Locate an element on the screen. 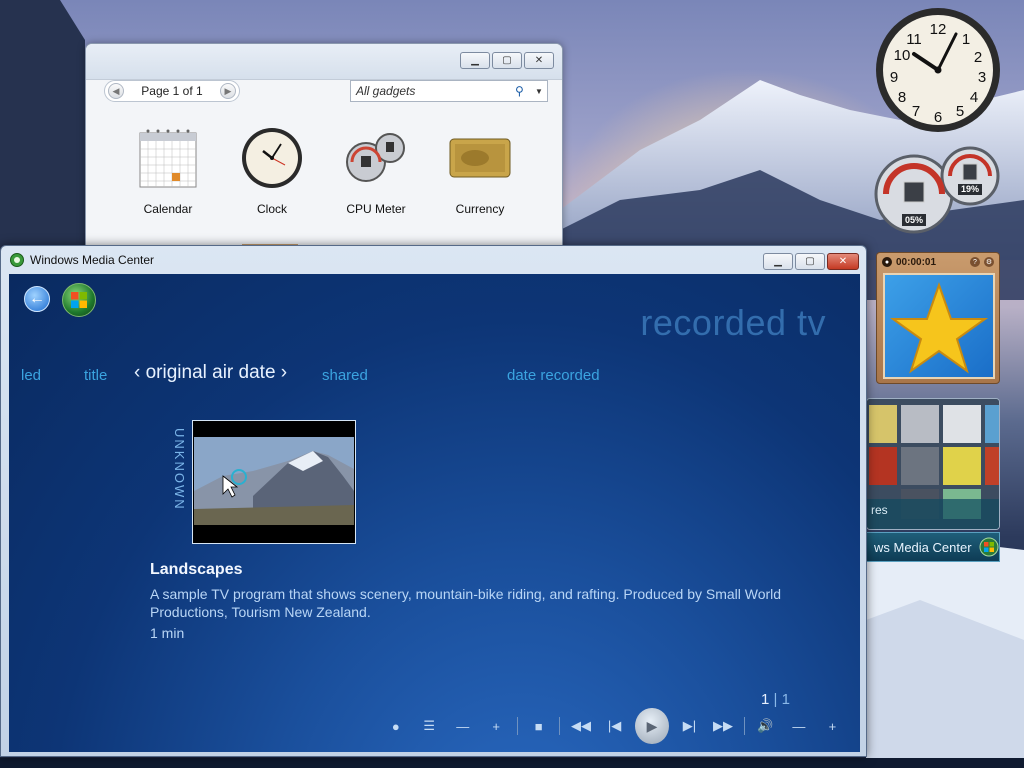 The height and width of the screenshot is (768, 1024). start-button is located at coordinates (79, 300).